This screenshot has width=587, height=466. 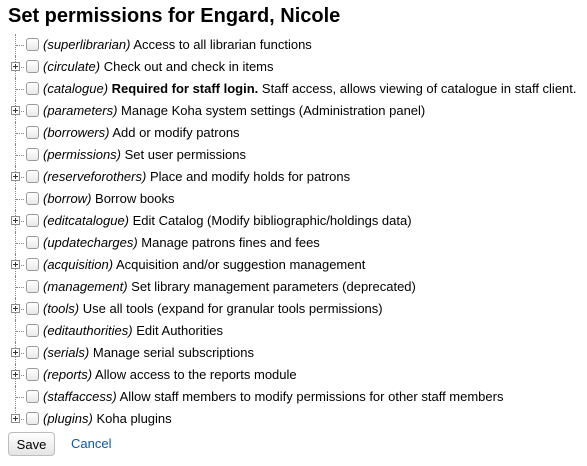 I want to click on permission-label: (editauthorities) Edit Authorities, so click(x=133, y=331).